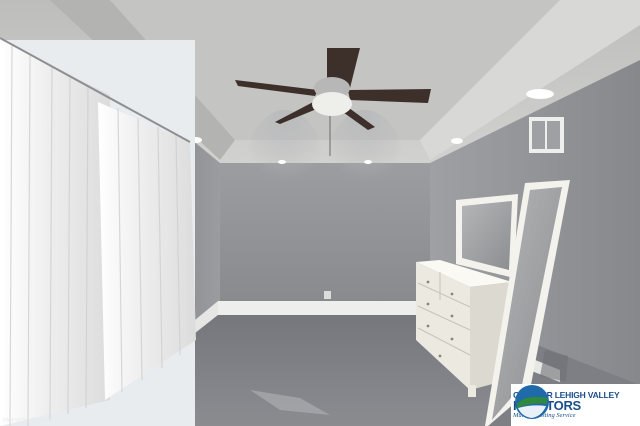  I want to click on realtor-logo-icon, so click(532, 402).